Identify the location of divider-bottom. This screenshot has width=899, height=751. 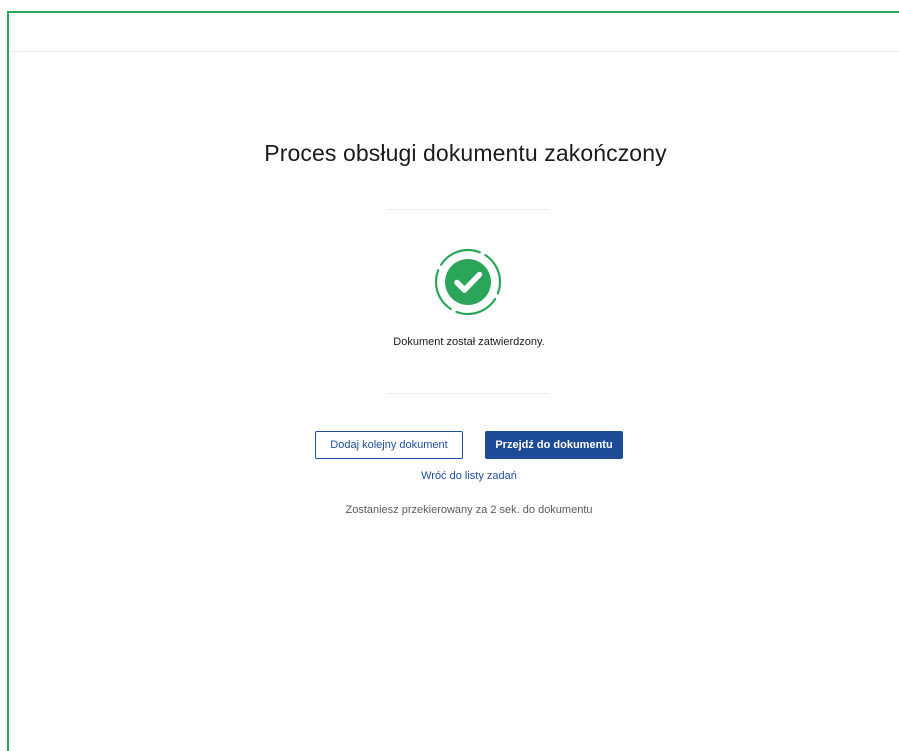
(468, 393).